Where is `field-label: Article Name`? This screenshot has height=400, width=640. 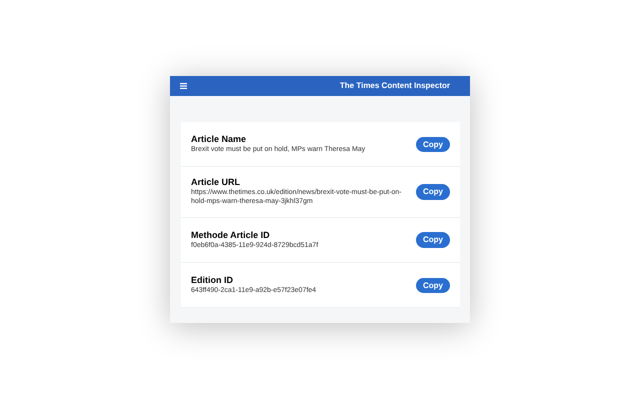
field-label: Article Name is located at coordinates (219, 139).